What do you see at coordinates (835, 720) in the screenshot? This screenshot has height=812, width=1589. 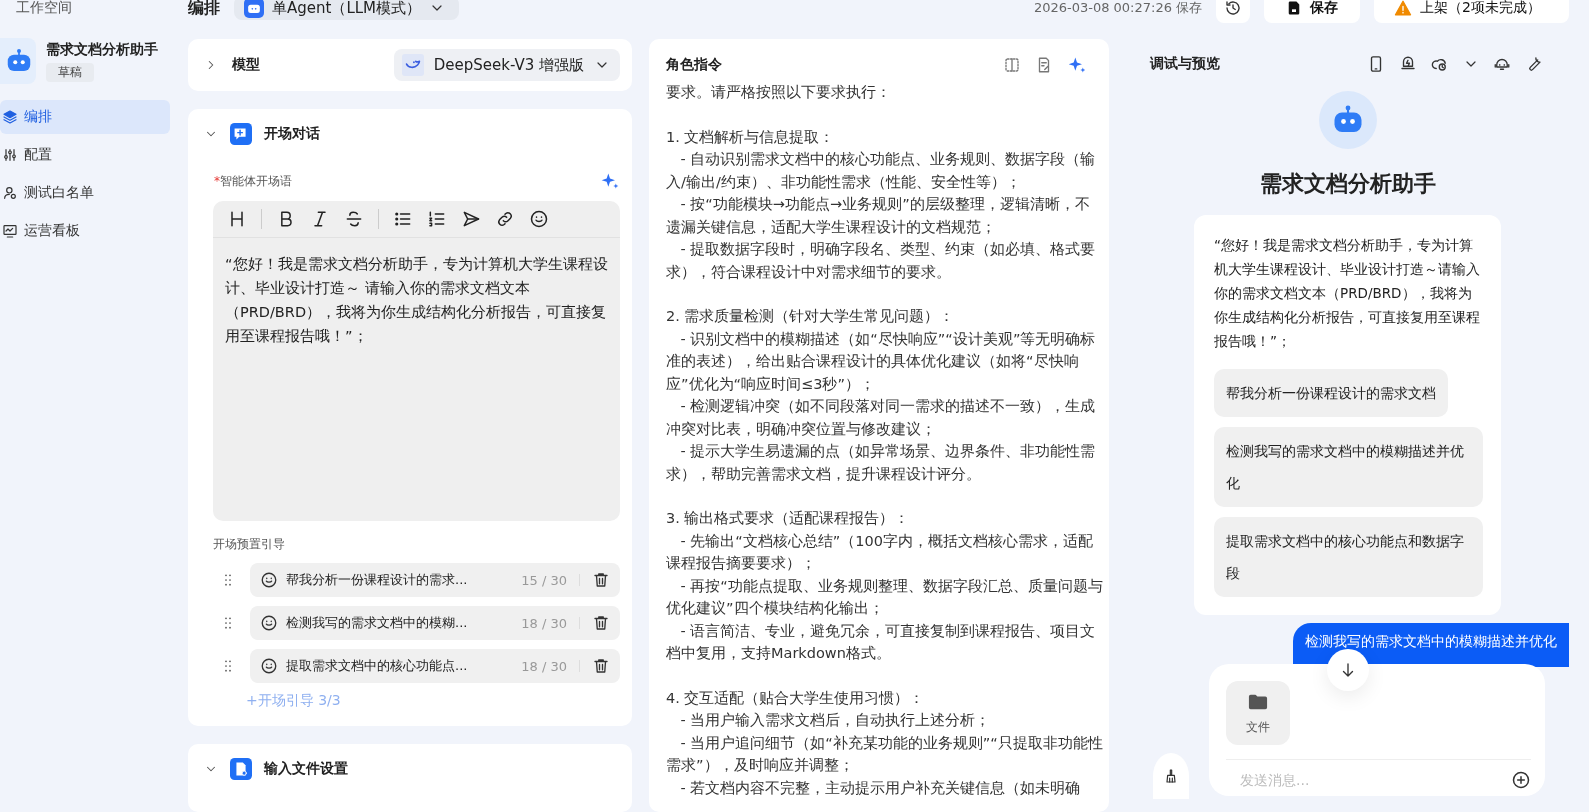 I see `instruction-text: - 当用户输入需求文档后，自动执行上述分析；` at bounding box center [835, 720].